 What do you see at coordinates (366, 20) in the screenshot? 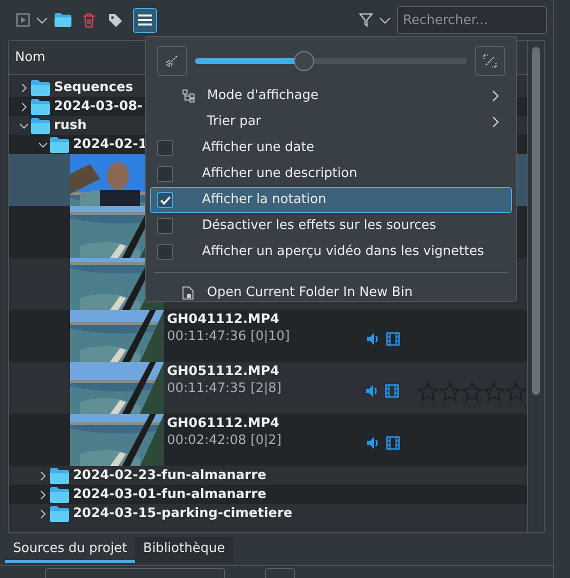
I see `filter-icon` at bounding box center [366, 20].